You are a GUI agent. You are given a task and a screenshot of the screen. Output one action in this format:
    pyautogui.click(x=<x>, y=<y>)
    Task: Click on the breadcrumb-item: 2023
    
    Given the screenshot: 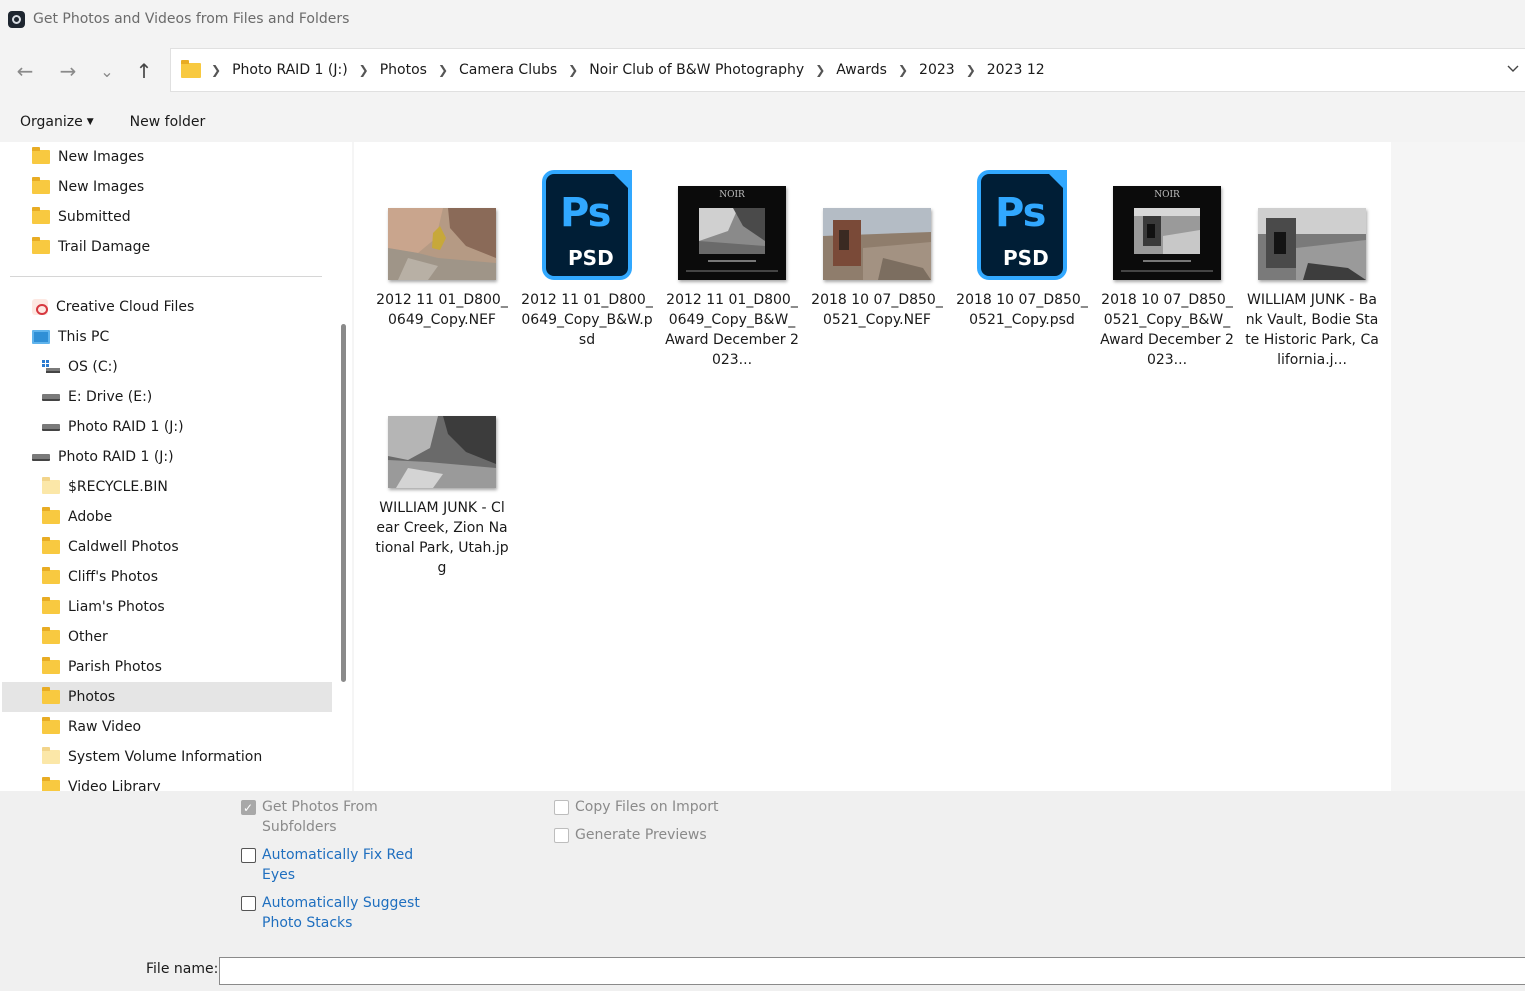 What is the action you would take?
    pyautogui.click(x=937, y=70)
    